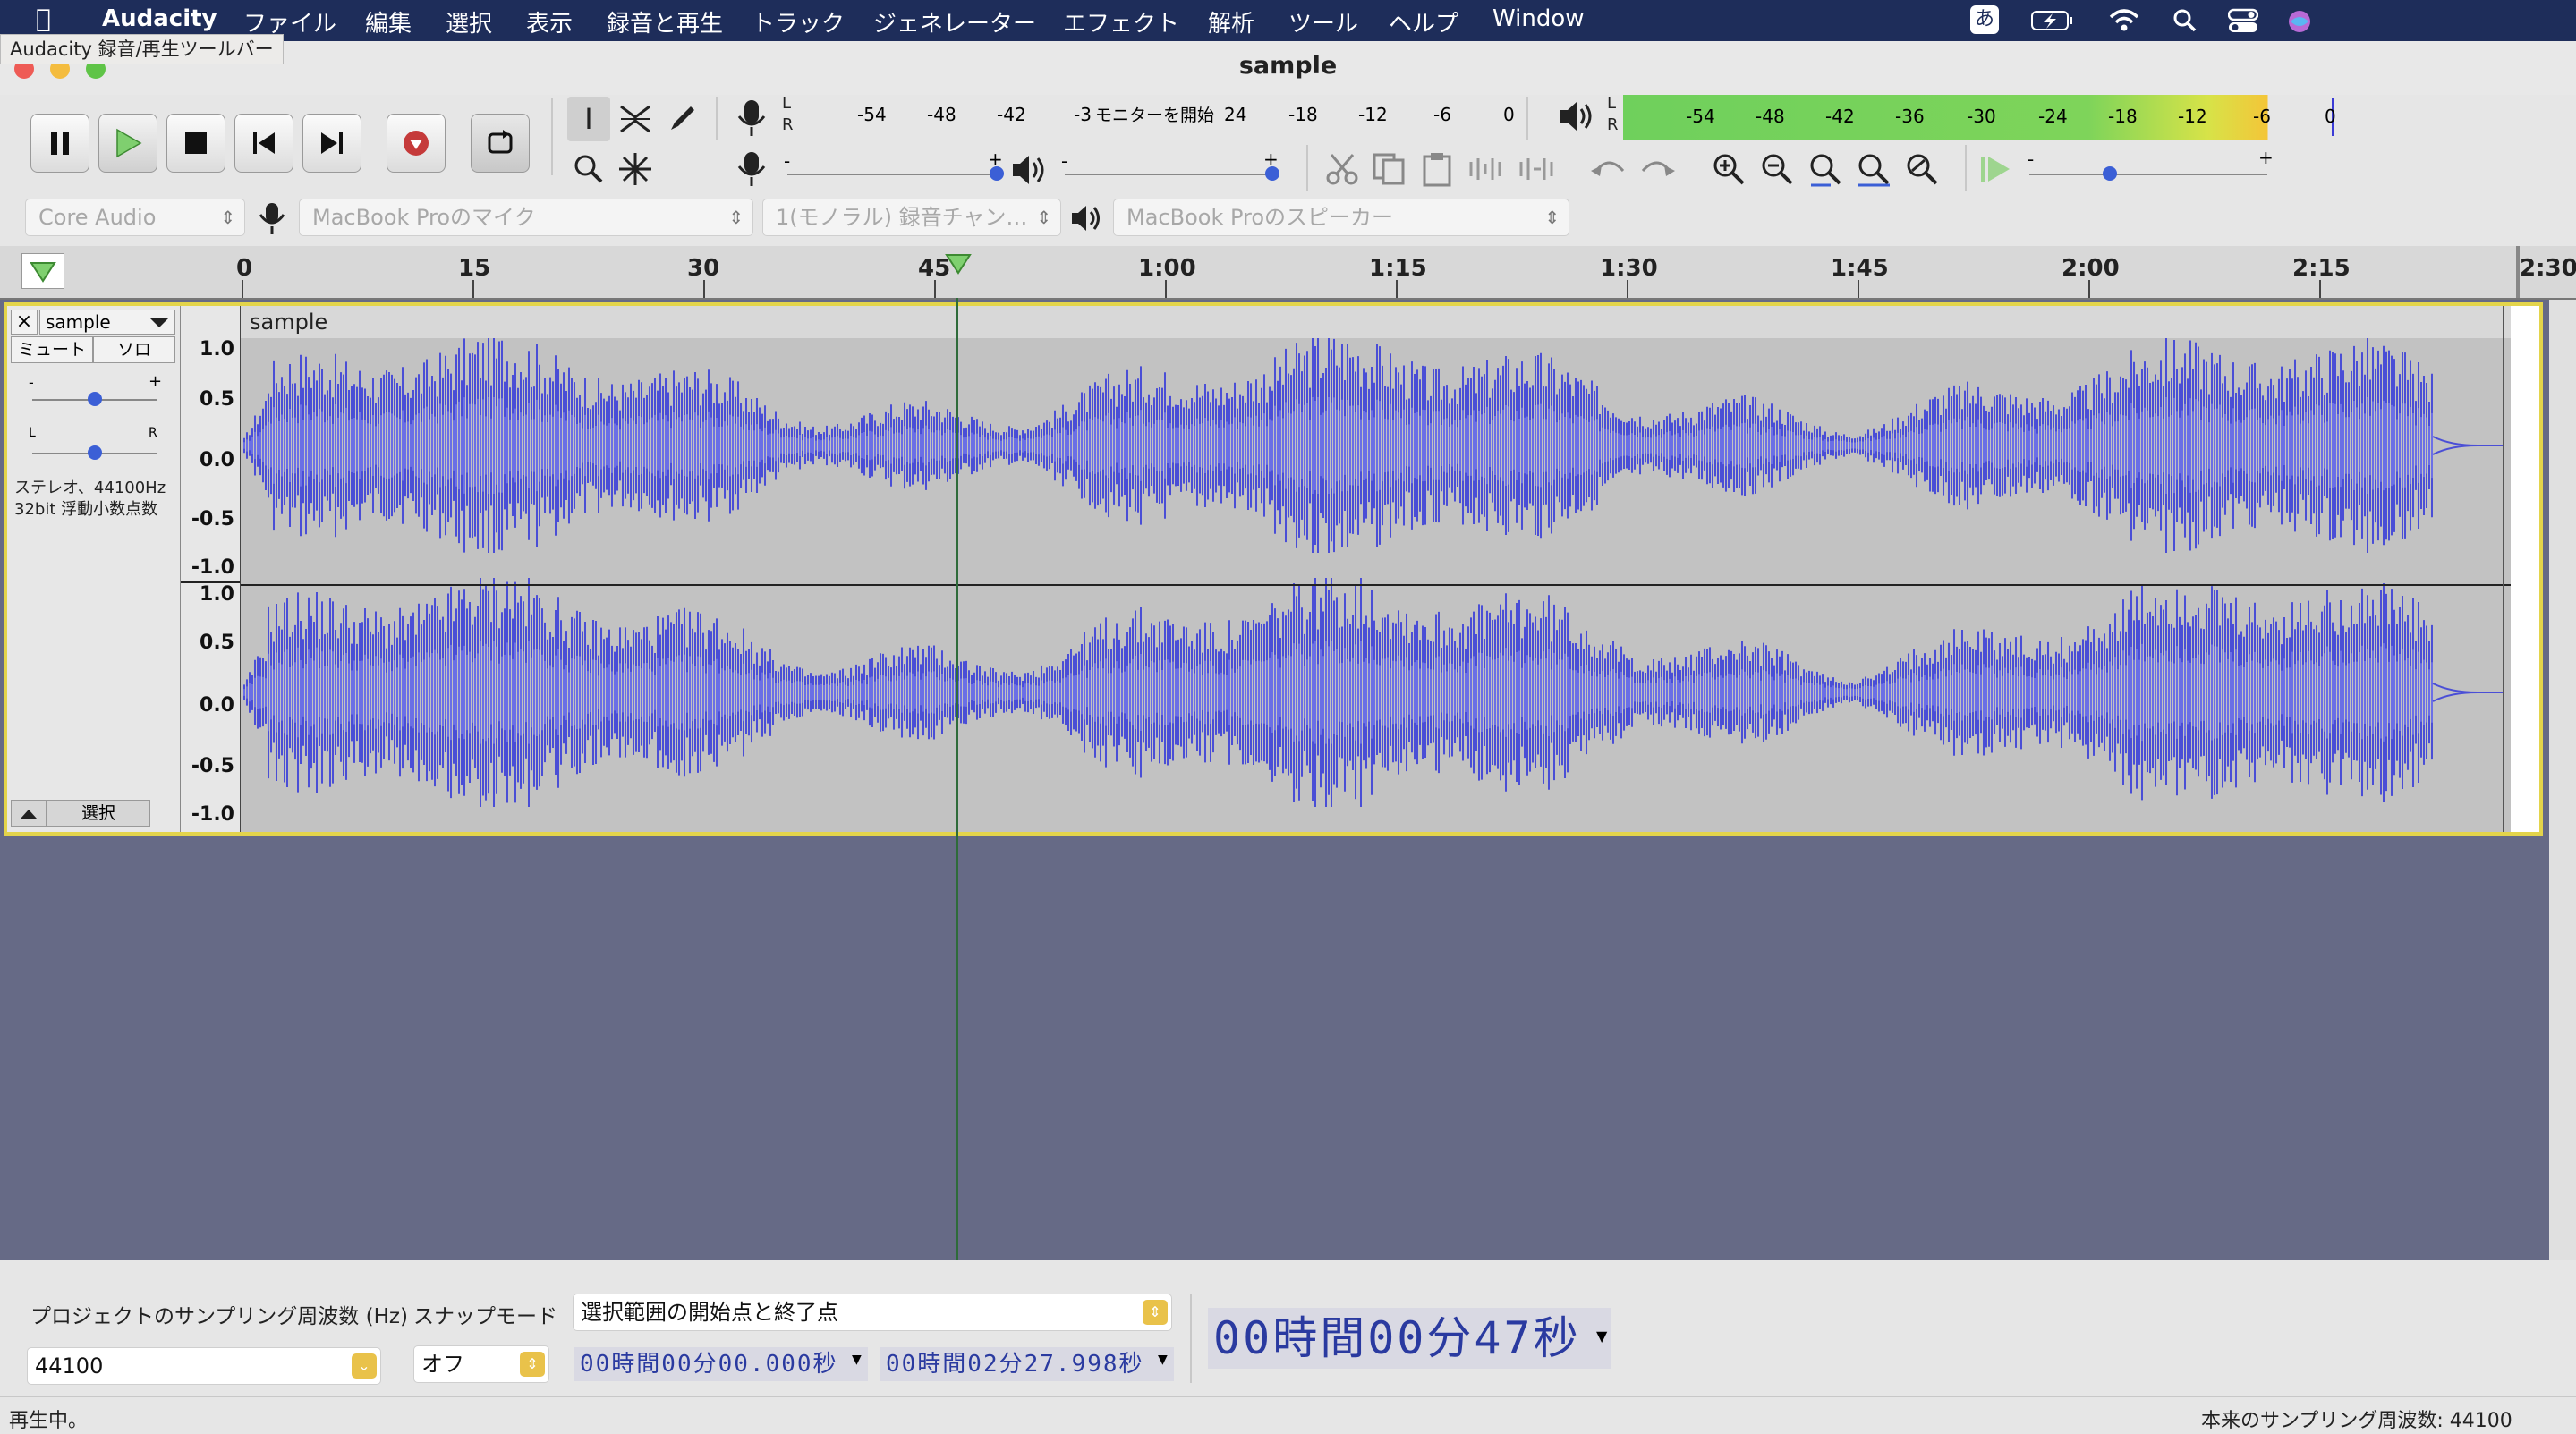 This screenshot has height=1434, width=2576. I want to click on undo-icon, so click(1608, 169).